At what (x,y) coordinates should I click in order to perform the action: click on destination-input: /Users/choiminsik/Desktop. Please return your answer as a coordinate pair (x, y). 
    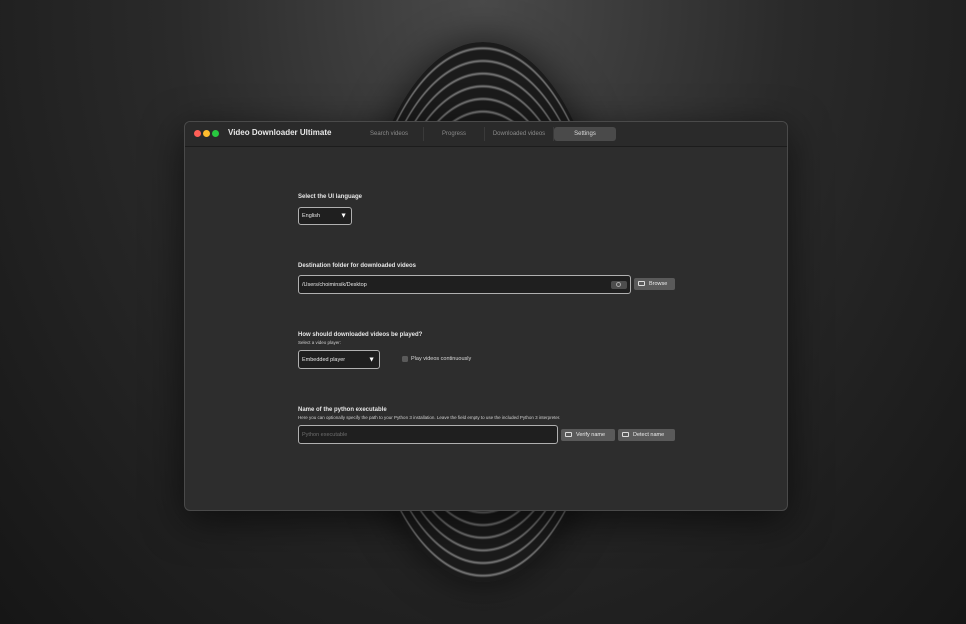
    Looking at the image, I should click on (464, 284).